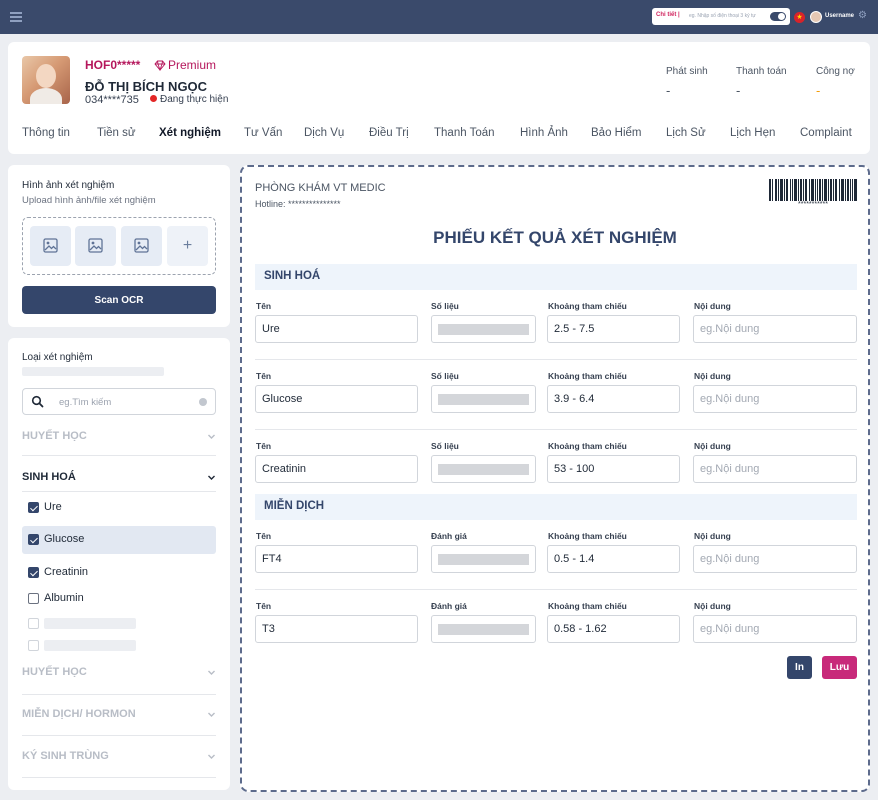 This screenshot has width=878, height=800. Describe the element at coordinates (616, 133) in the screenshot. I see `tab-bao-hiem: Bảo Hiểm` at that location.